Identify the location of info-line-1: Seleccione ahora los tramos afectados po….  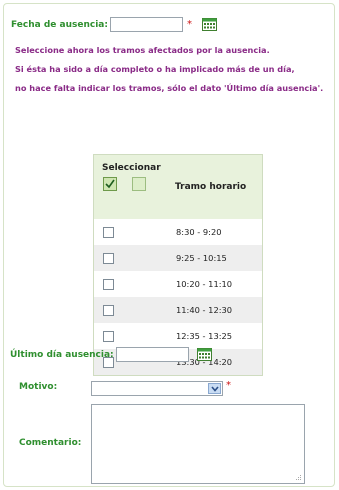
(142, 50).